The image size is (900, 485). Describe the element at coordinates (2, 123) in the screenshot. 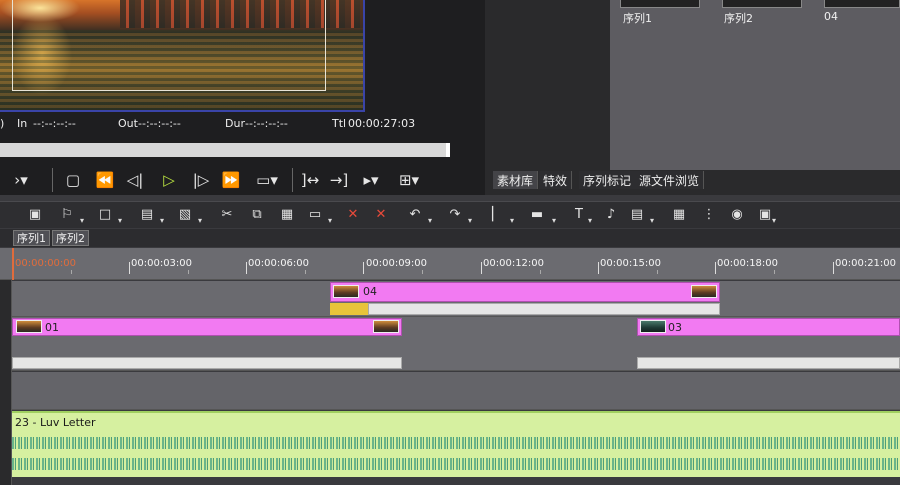

I see `marker-icon: )` at that location.